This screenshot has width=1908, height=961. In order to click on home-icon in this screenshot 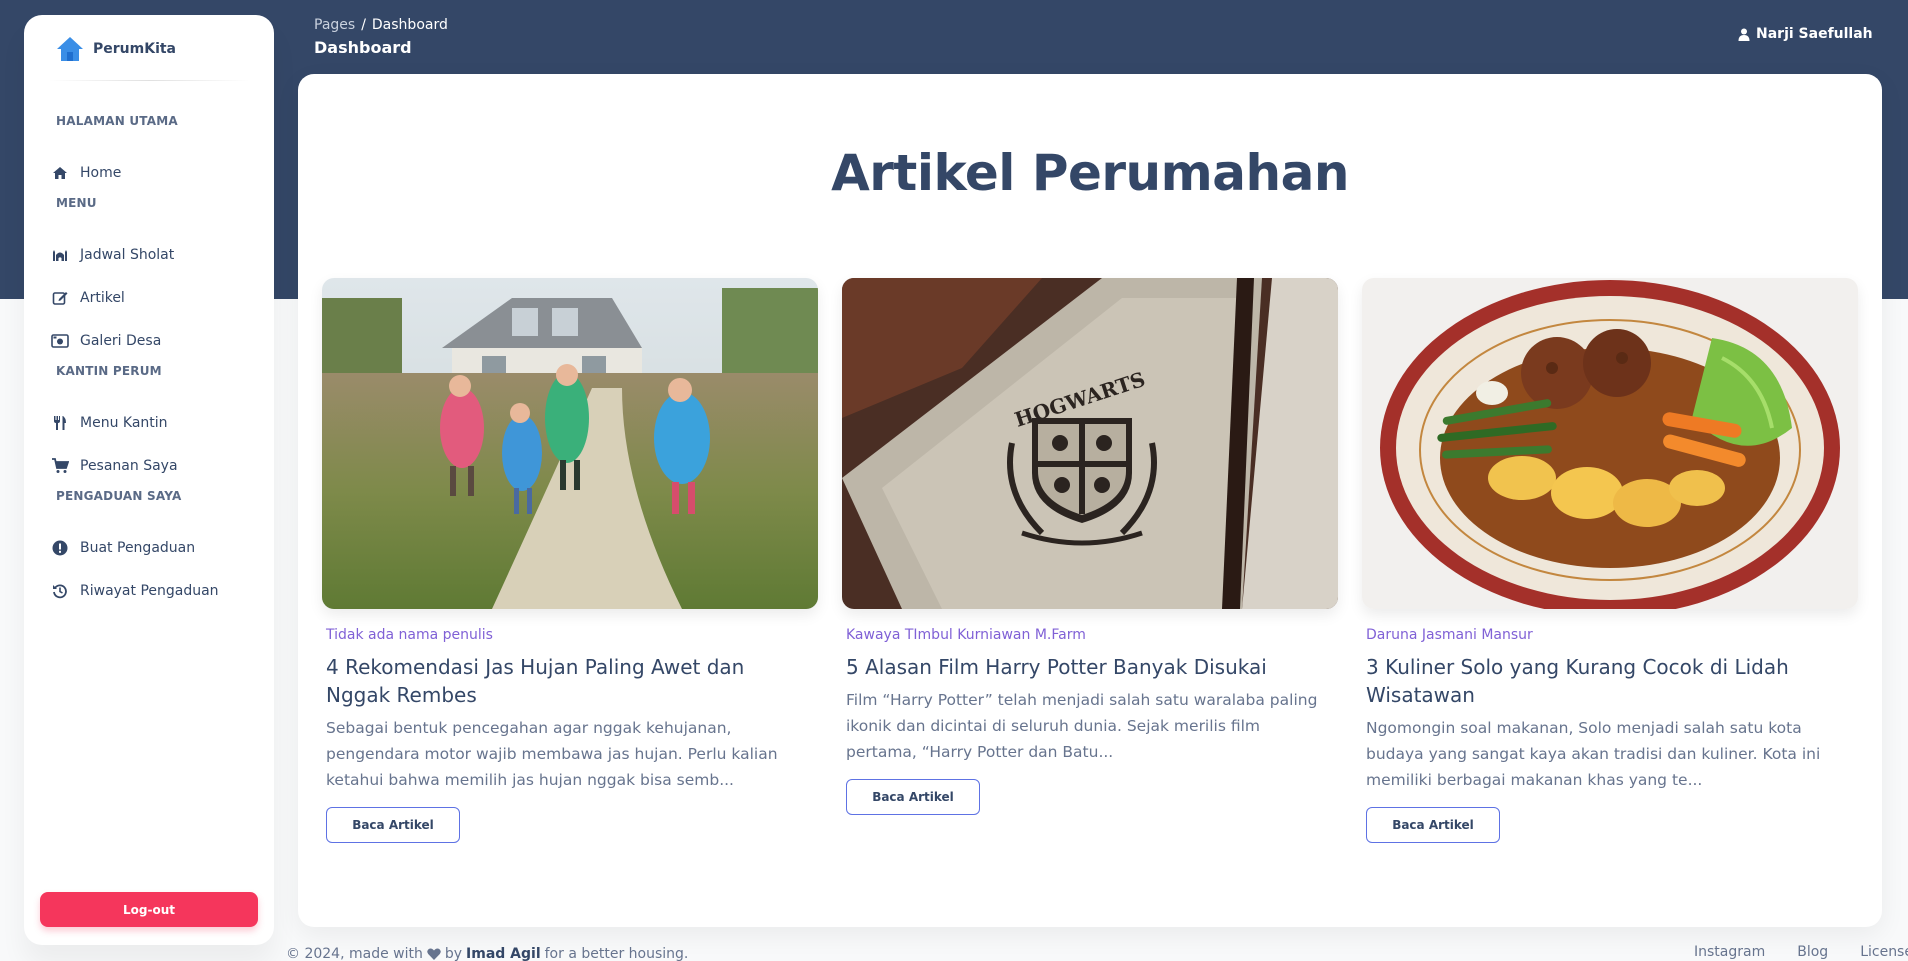, I will do `click(60, 173)`.